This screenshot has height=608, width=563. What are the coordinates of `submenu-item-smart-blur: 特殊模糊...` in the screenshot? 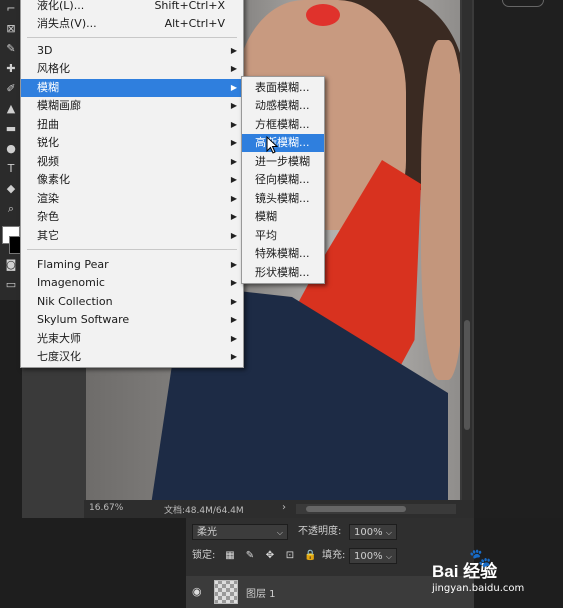 It's located at (283, 254).